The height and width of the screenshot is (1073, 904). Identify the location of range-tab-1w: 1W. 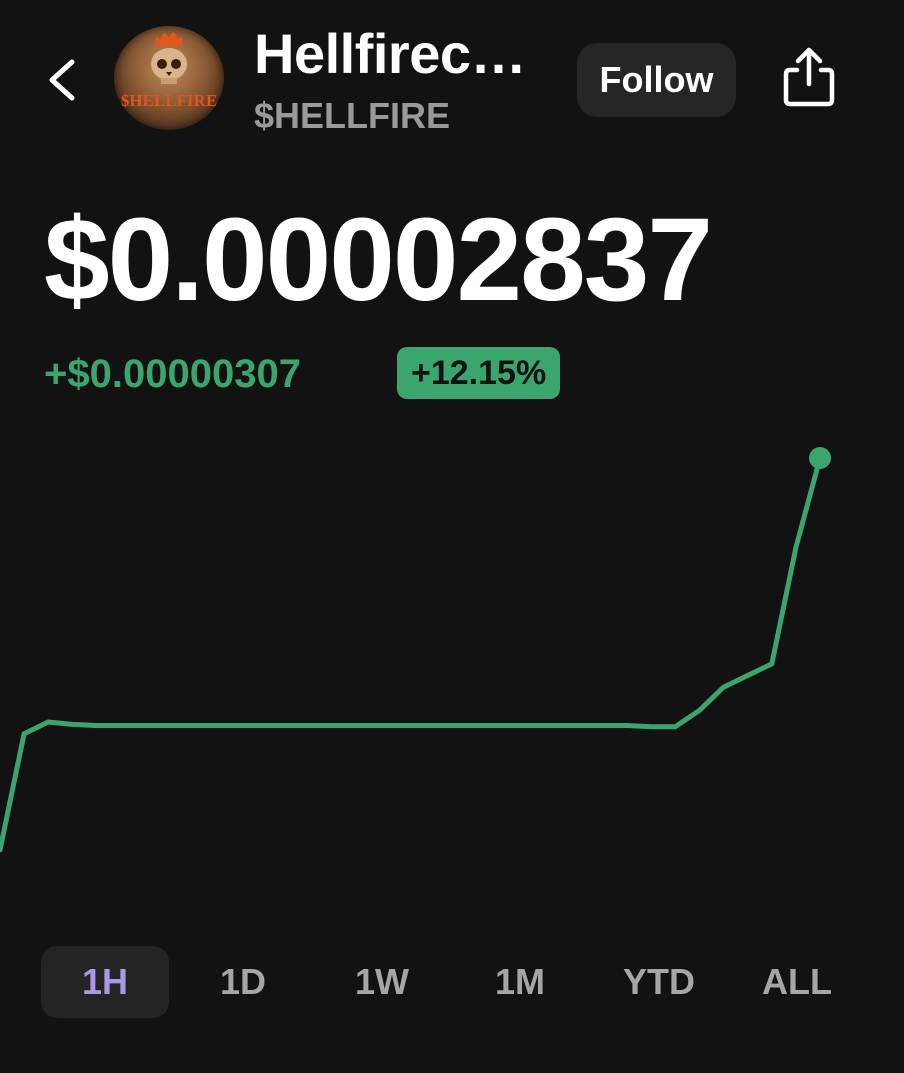
(382, 982).